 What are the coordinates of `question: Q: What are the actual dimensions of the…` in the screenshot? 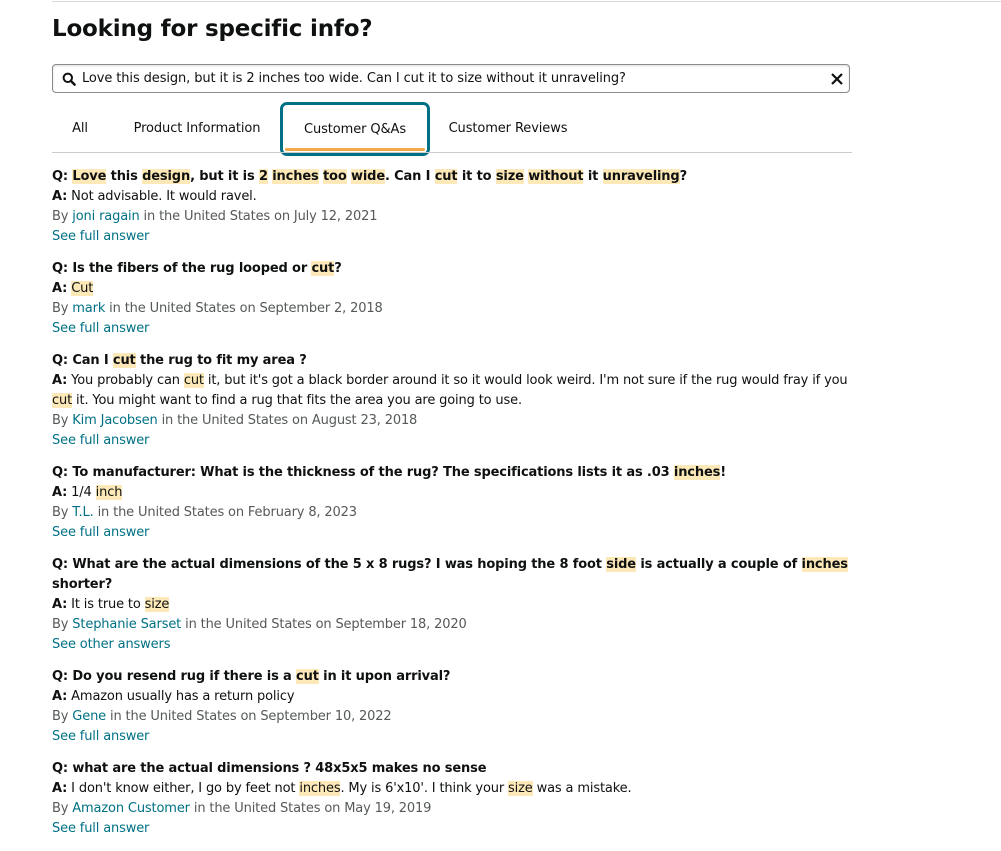 It's located at (452, 575).